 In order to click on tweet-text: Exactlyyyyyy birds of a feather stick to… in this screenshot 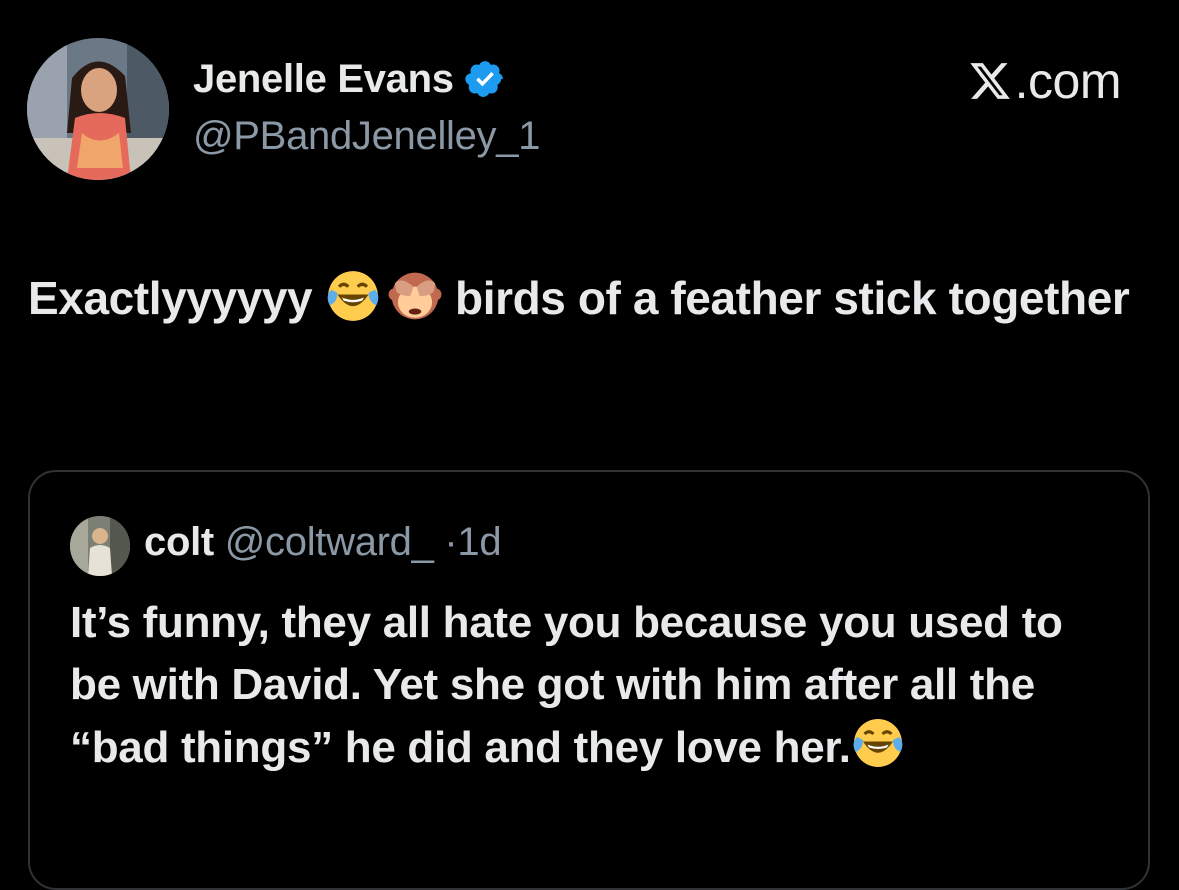, I will do `click(593, 298)`.